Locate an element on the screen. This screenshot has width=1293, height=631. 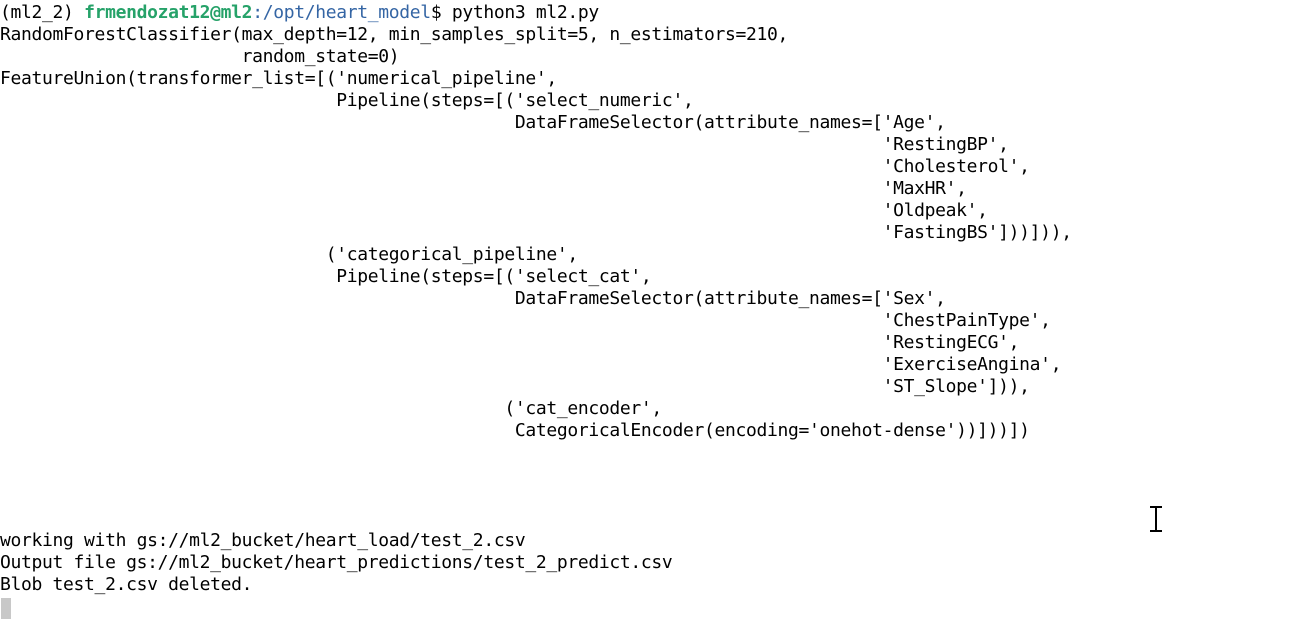
prompt-path: :/opt/heart_model is located at coordinates (341, 12).